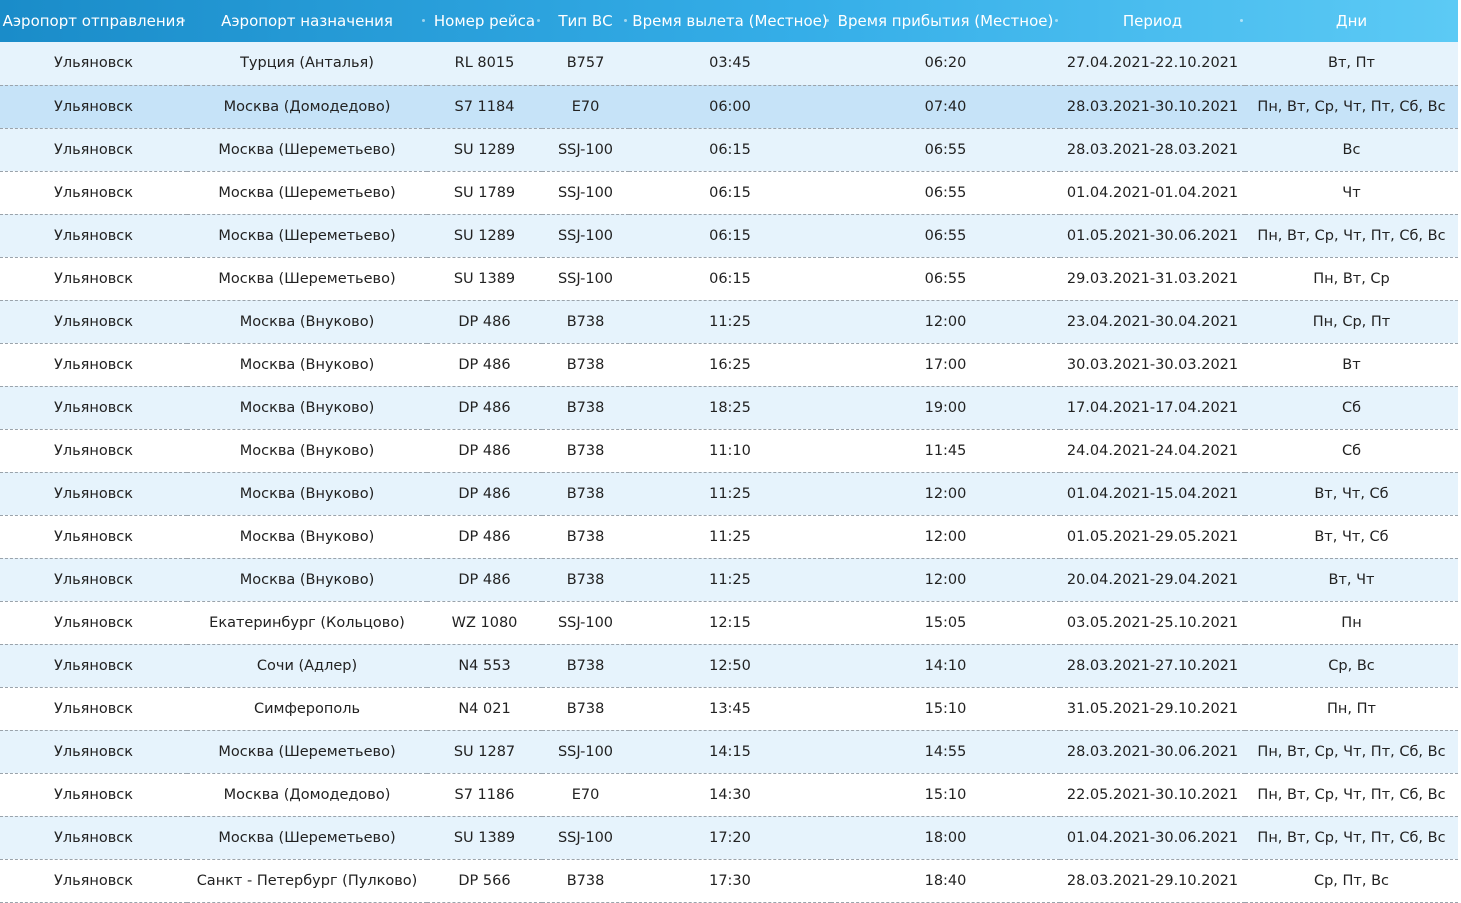  Describe the element at coordinates (484, 21) in the screenshot. I see `column-header-flight-number: Номер рейса` at that location.